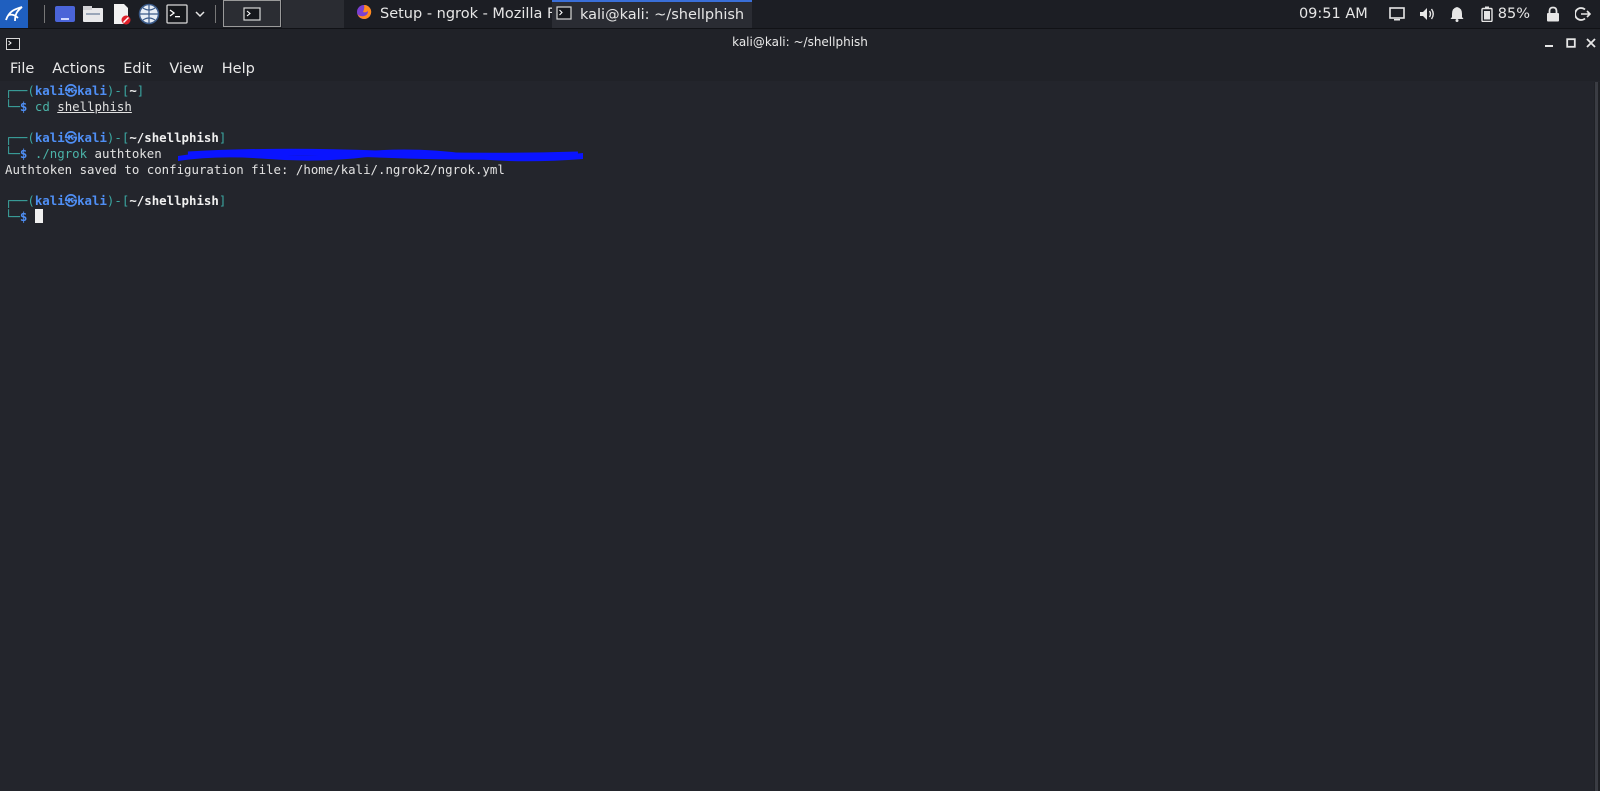 This screenshot has width=1600, height=791. What do you see at coordinates (177, 14) in the screenshot?
I see `terminal-launcher-icon` at bounding box center [177, 14].